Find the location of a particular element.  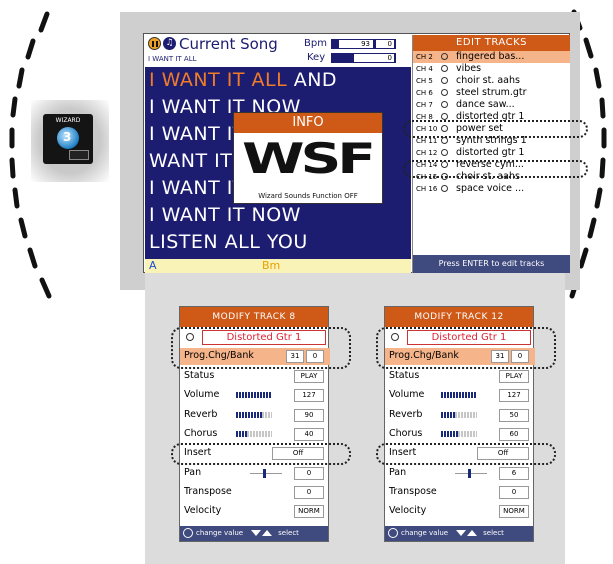

pan-row: Pan 0 is located at coordinates (255, 473).